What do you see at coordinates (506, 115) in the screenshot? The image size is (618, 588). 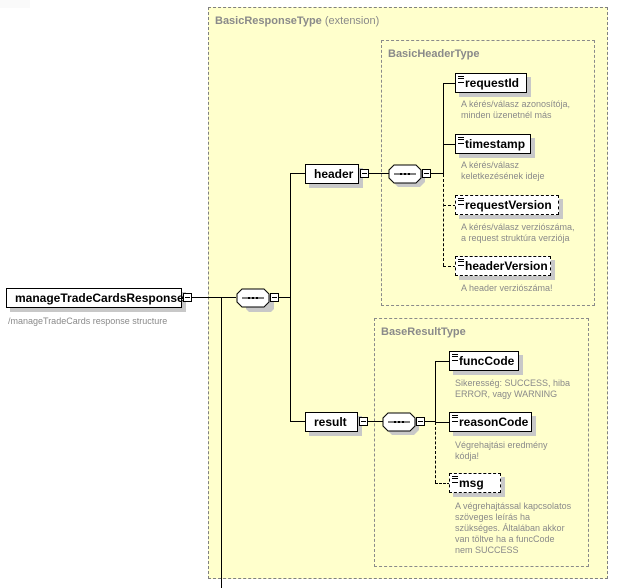 I see `description-line: minden üzenetnél más` at bounding box center [506, 115].